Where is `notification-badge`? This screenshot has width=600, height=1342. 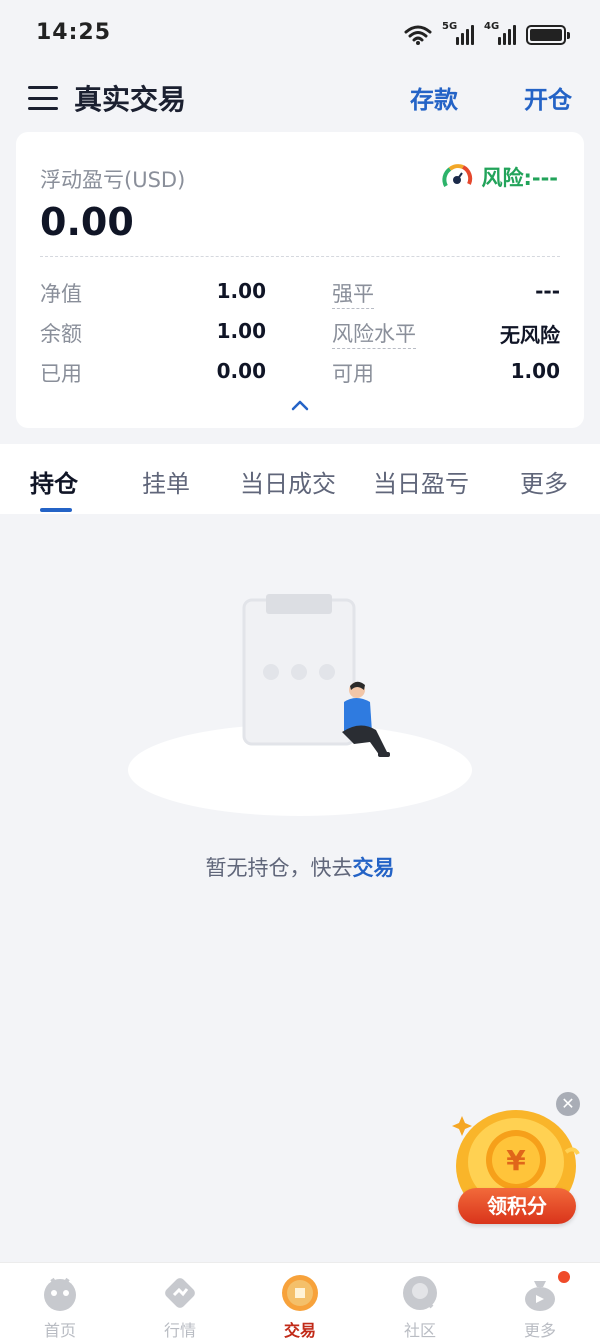
notification-badge is located at coordinates (564, 1277).